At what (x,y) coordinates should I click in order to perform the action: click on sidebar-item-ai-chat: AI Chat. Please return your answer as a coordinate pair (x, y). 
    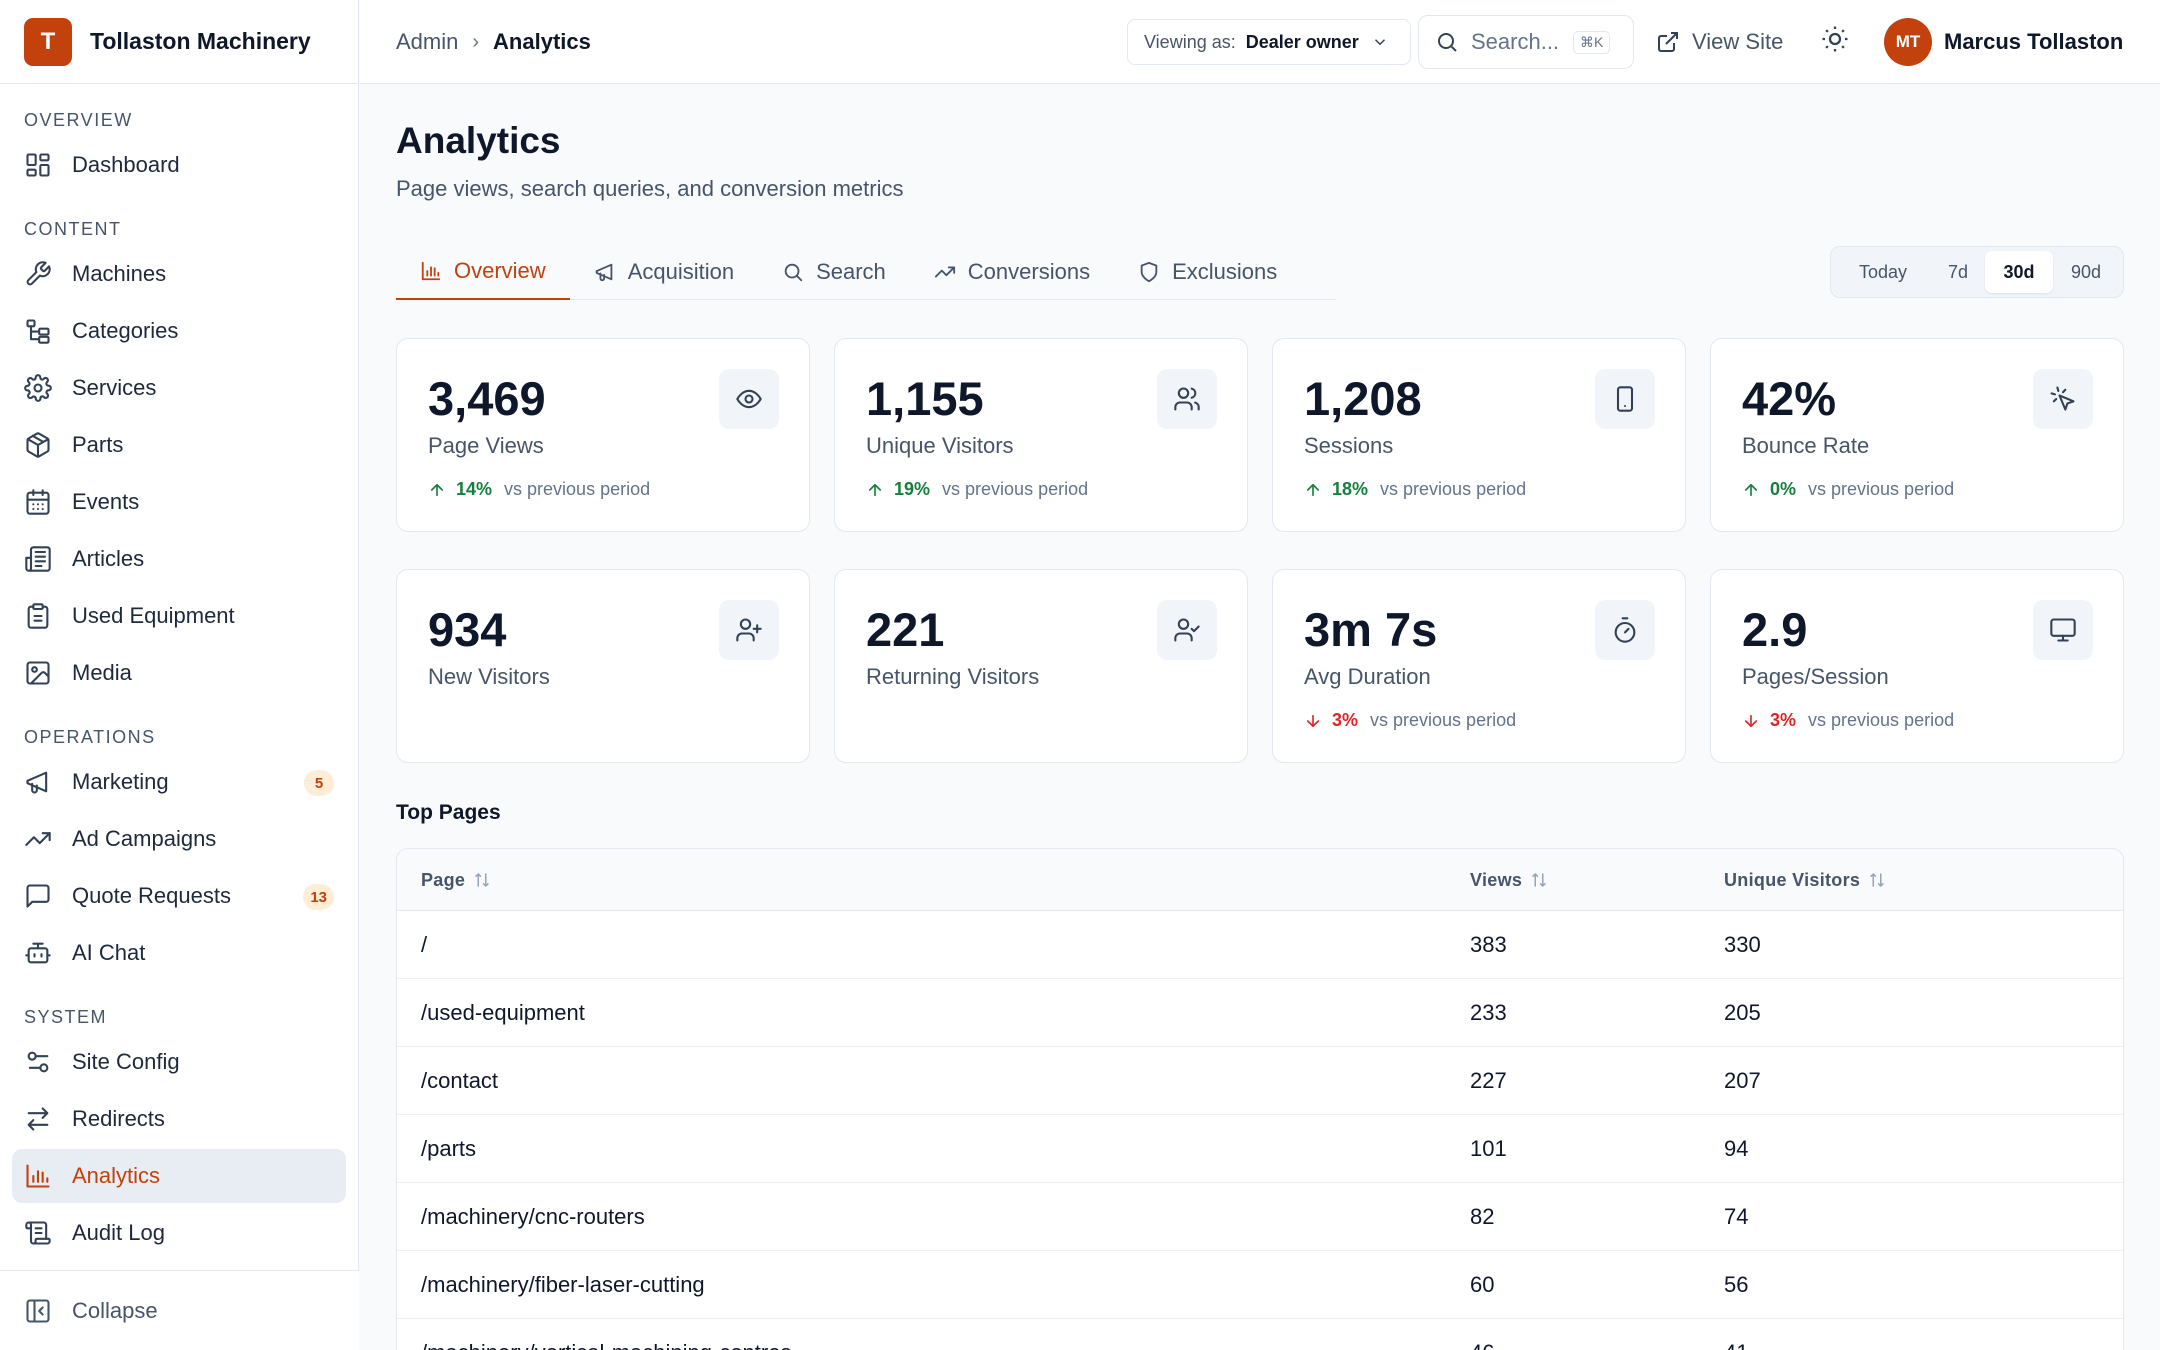
    Looking at the image, I should click on (179, 953).